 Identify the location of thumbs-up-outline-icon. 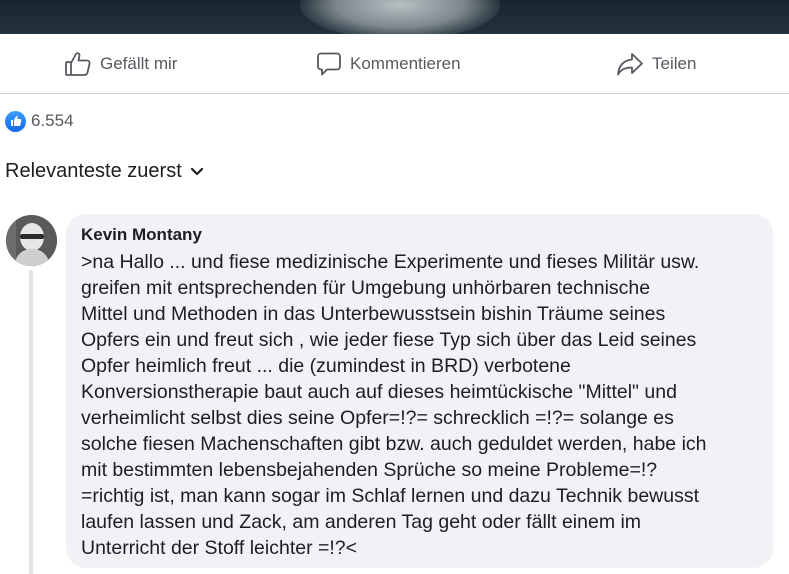
(78, 64).